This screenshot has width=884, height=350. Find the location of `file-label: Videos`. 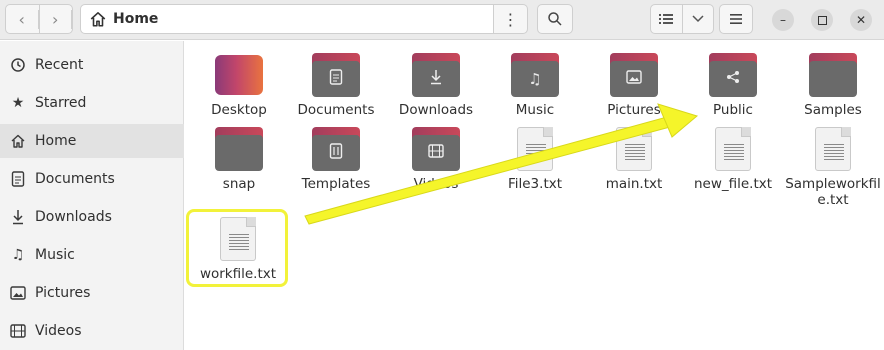

file-label: Videos is located at coordinates (436, 184).